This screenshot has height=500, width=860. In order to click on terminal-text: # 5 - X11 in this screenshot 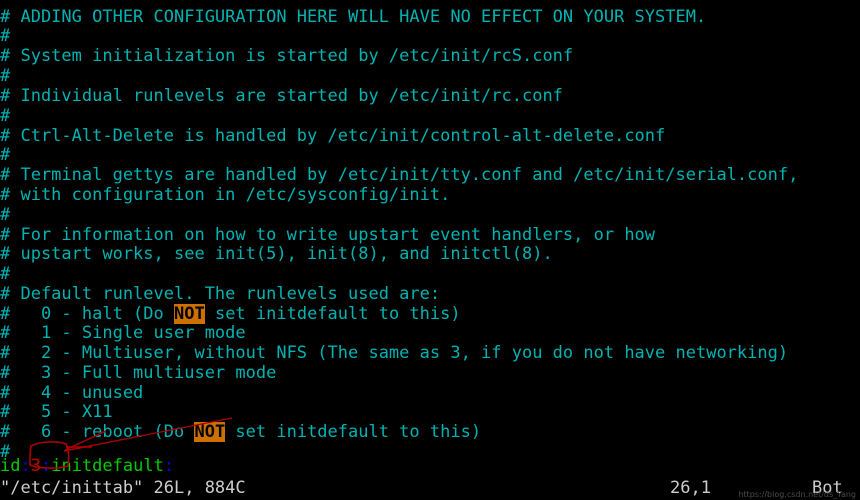, I will do `click(56, 412)`.